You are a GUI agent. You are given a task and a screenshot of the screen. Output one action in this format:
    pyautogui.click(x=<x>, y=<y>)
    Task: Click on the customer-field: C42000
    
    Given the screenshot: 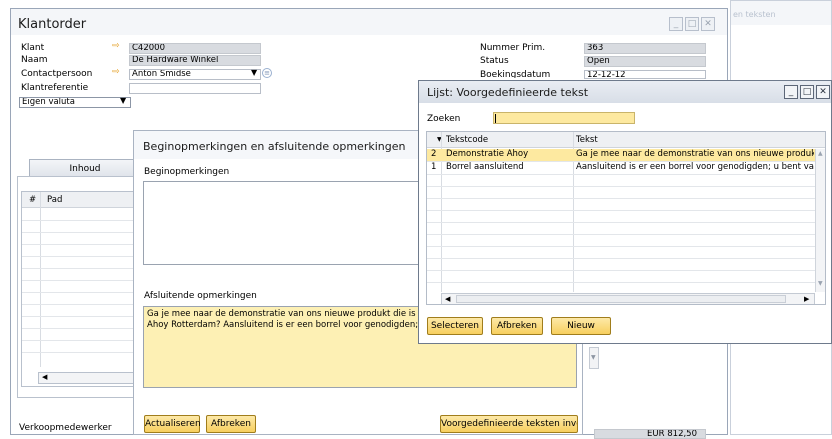 What is the action you would take?
    pyautogui.click(x=195, y=48)
    